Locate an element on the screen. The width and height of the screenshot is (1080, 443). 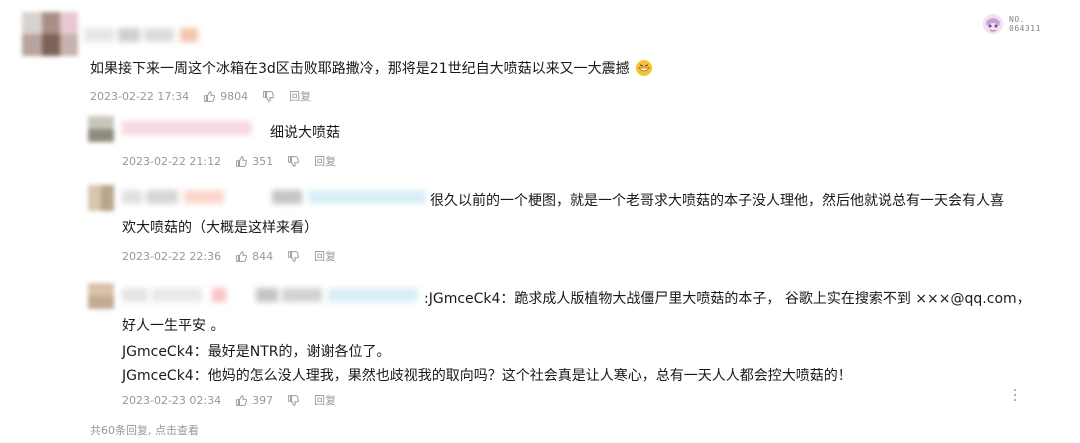
like-count: 844 is located at coordinates (263, 256).